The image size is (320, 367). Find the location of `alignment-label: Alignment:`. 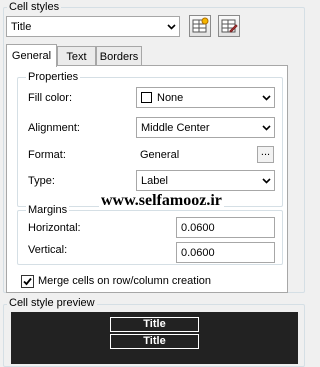

alignment-label: Alignment: is located at coordinates (54, 128).